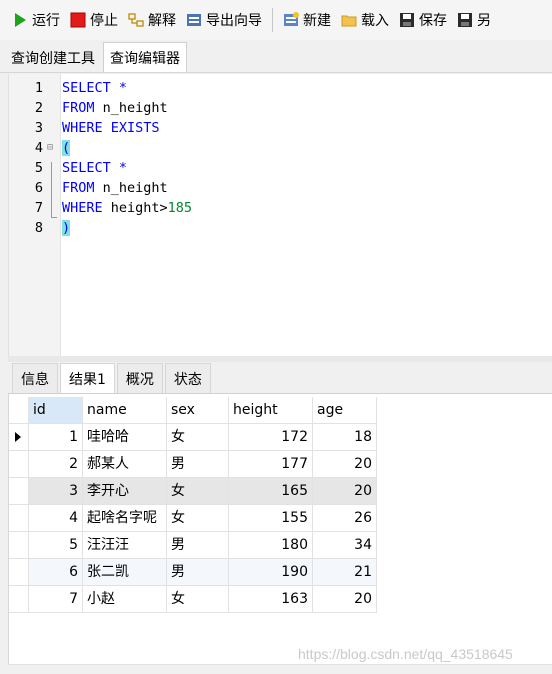 Image resolution: width=552 pixels, height=674 pixels. Describe the element at coordinates (125, 491) in the screenshot. I see `cell-name: 李开心` at that location.